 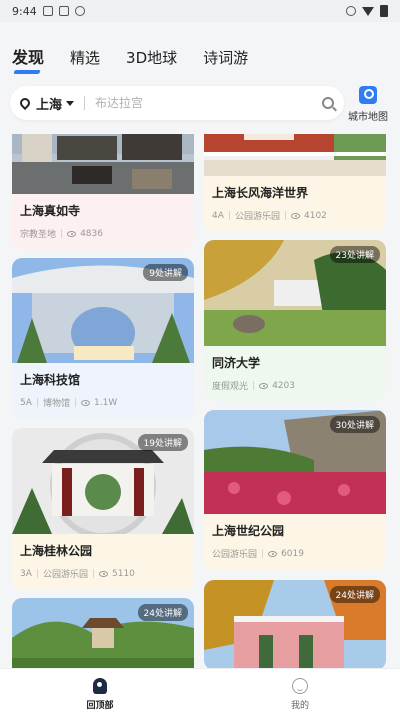 What do you see at coordinates (151, 57) in the screenshot?
I see `tab-3d-earth: 3D地球` at bounding box center [151, 57].